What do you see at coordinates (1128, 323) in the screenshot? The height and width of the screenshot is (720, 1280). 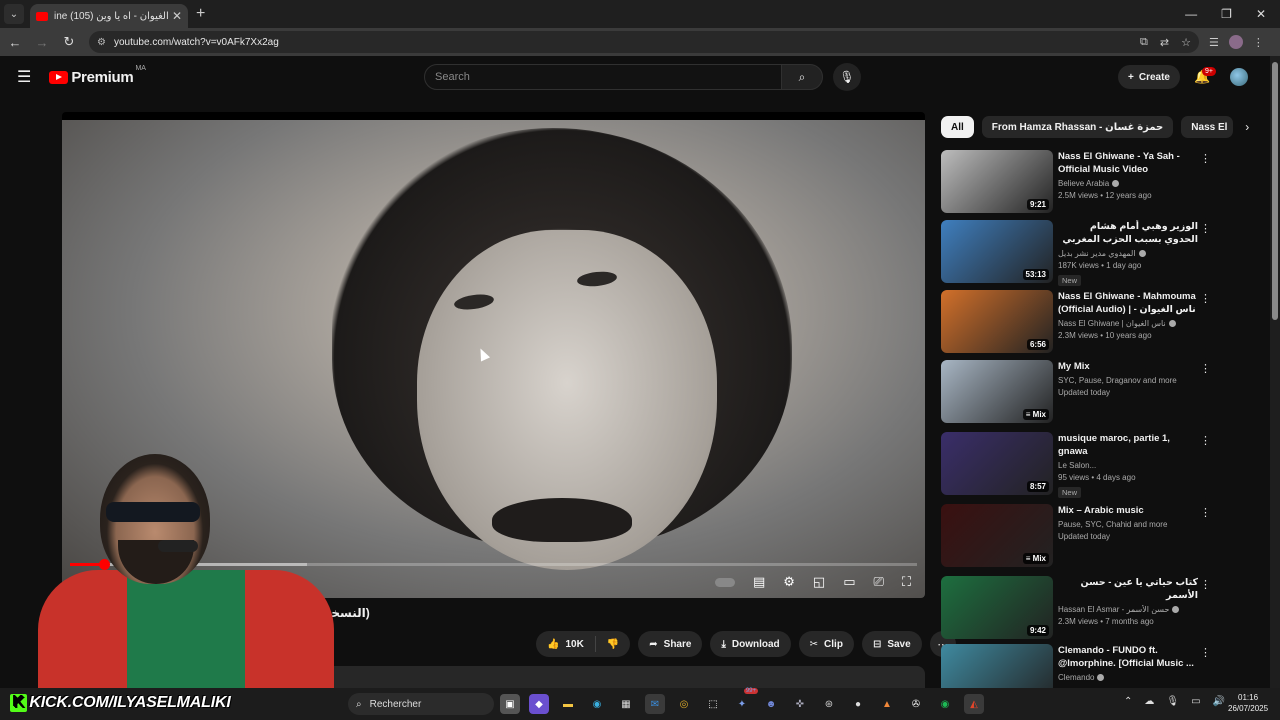 I see `recommendation-channel: Nass El Ghiwane | ناس الغيوان` at bounding box center [1128, 323].